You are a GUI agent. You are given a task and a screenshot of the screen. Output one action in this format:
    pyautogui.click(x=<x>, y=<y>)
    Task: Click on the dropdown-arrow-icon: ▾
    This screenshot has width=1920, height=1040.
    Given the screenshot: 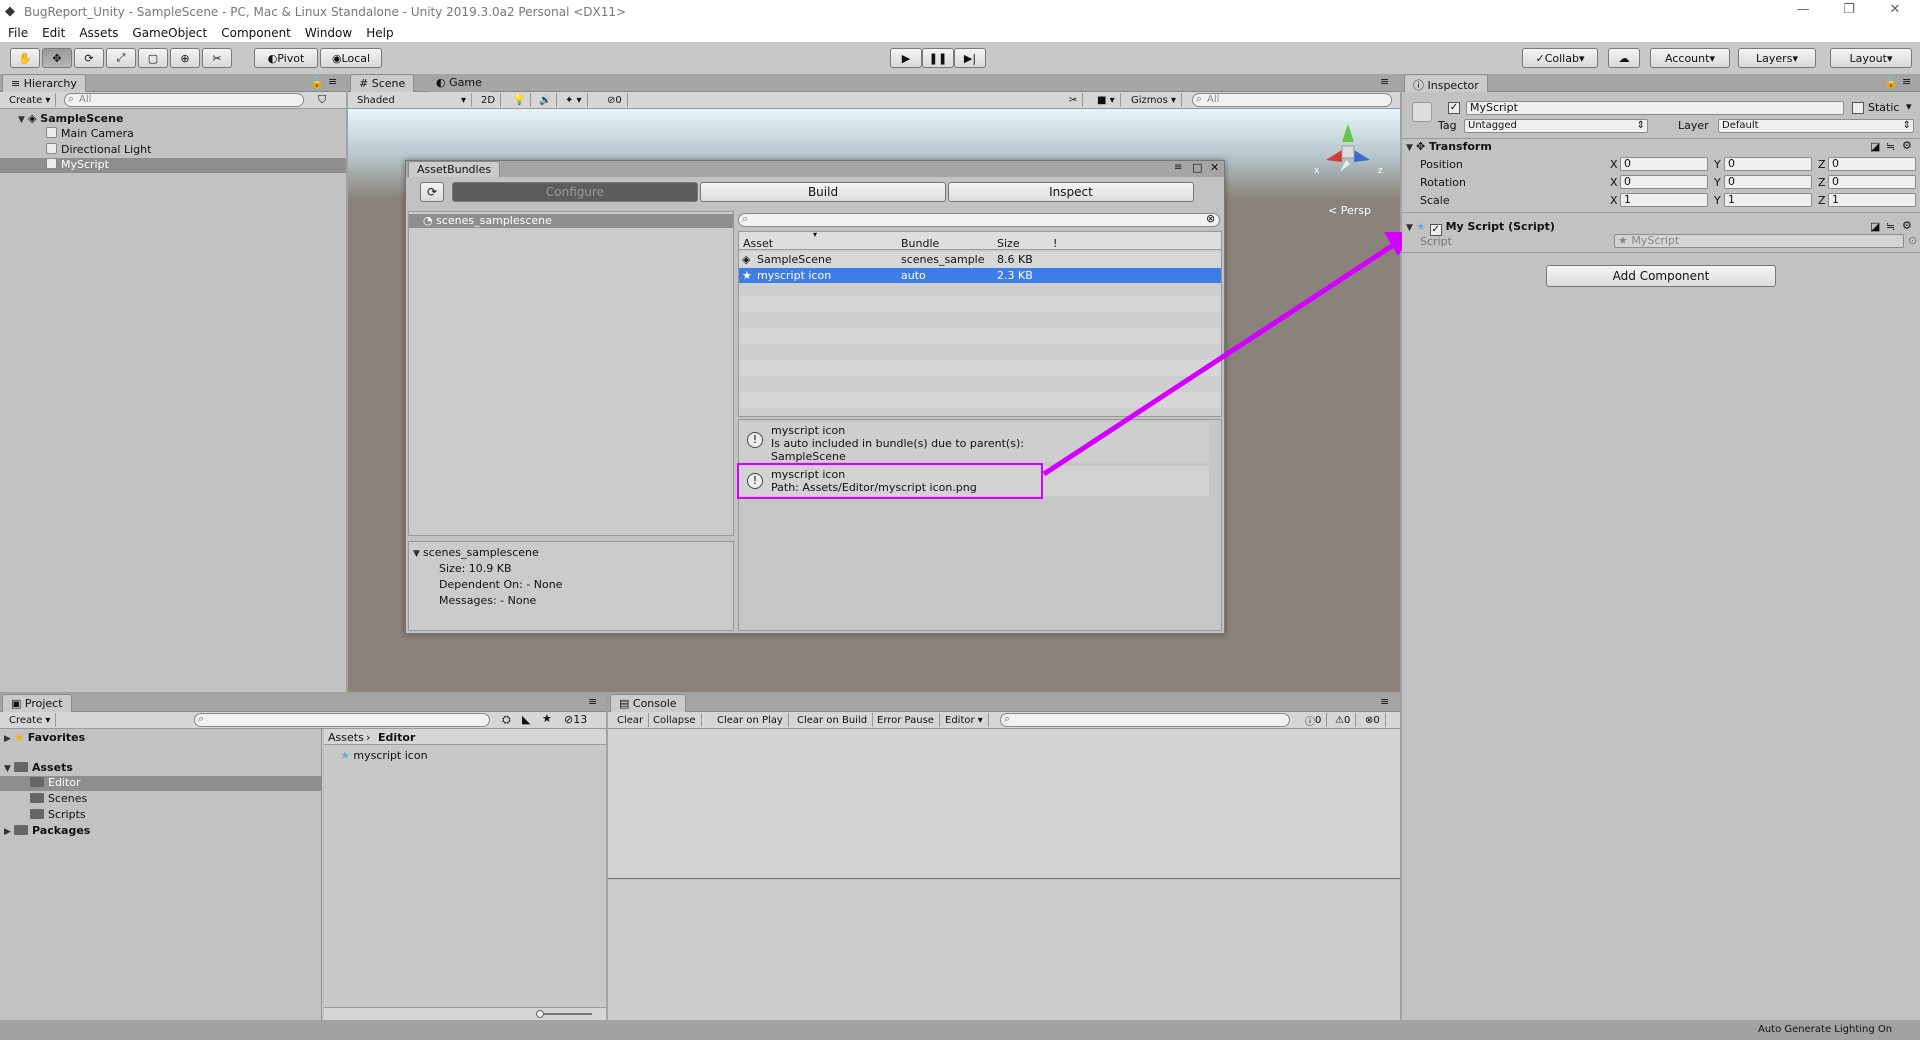 What is the action you would take?
    pyautogui.click(x=1909, y=106)
    